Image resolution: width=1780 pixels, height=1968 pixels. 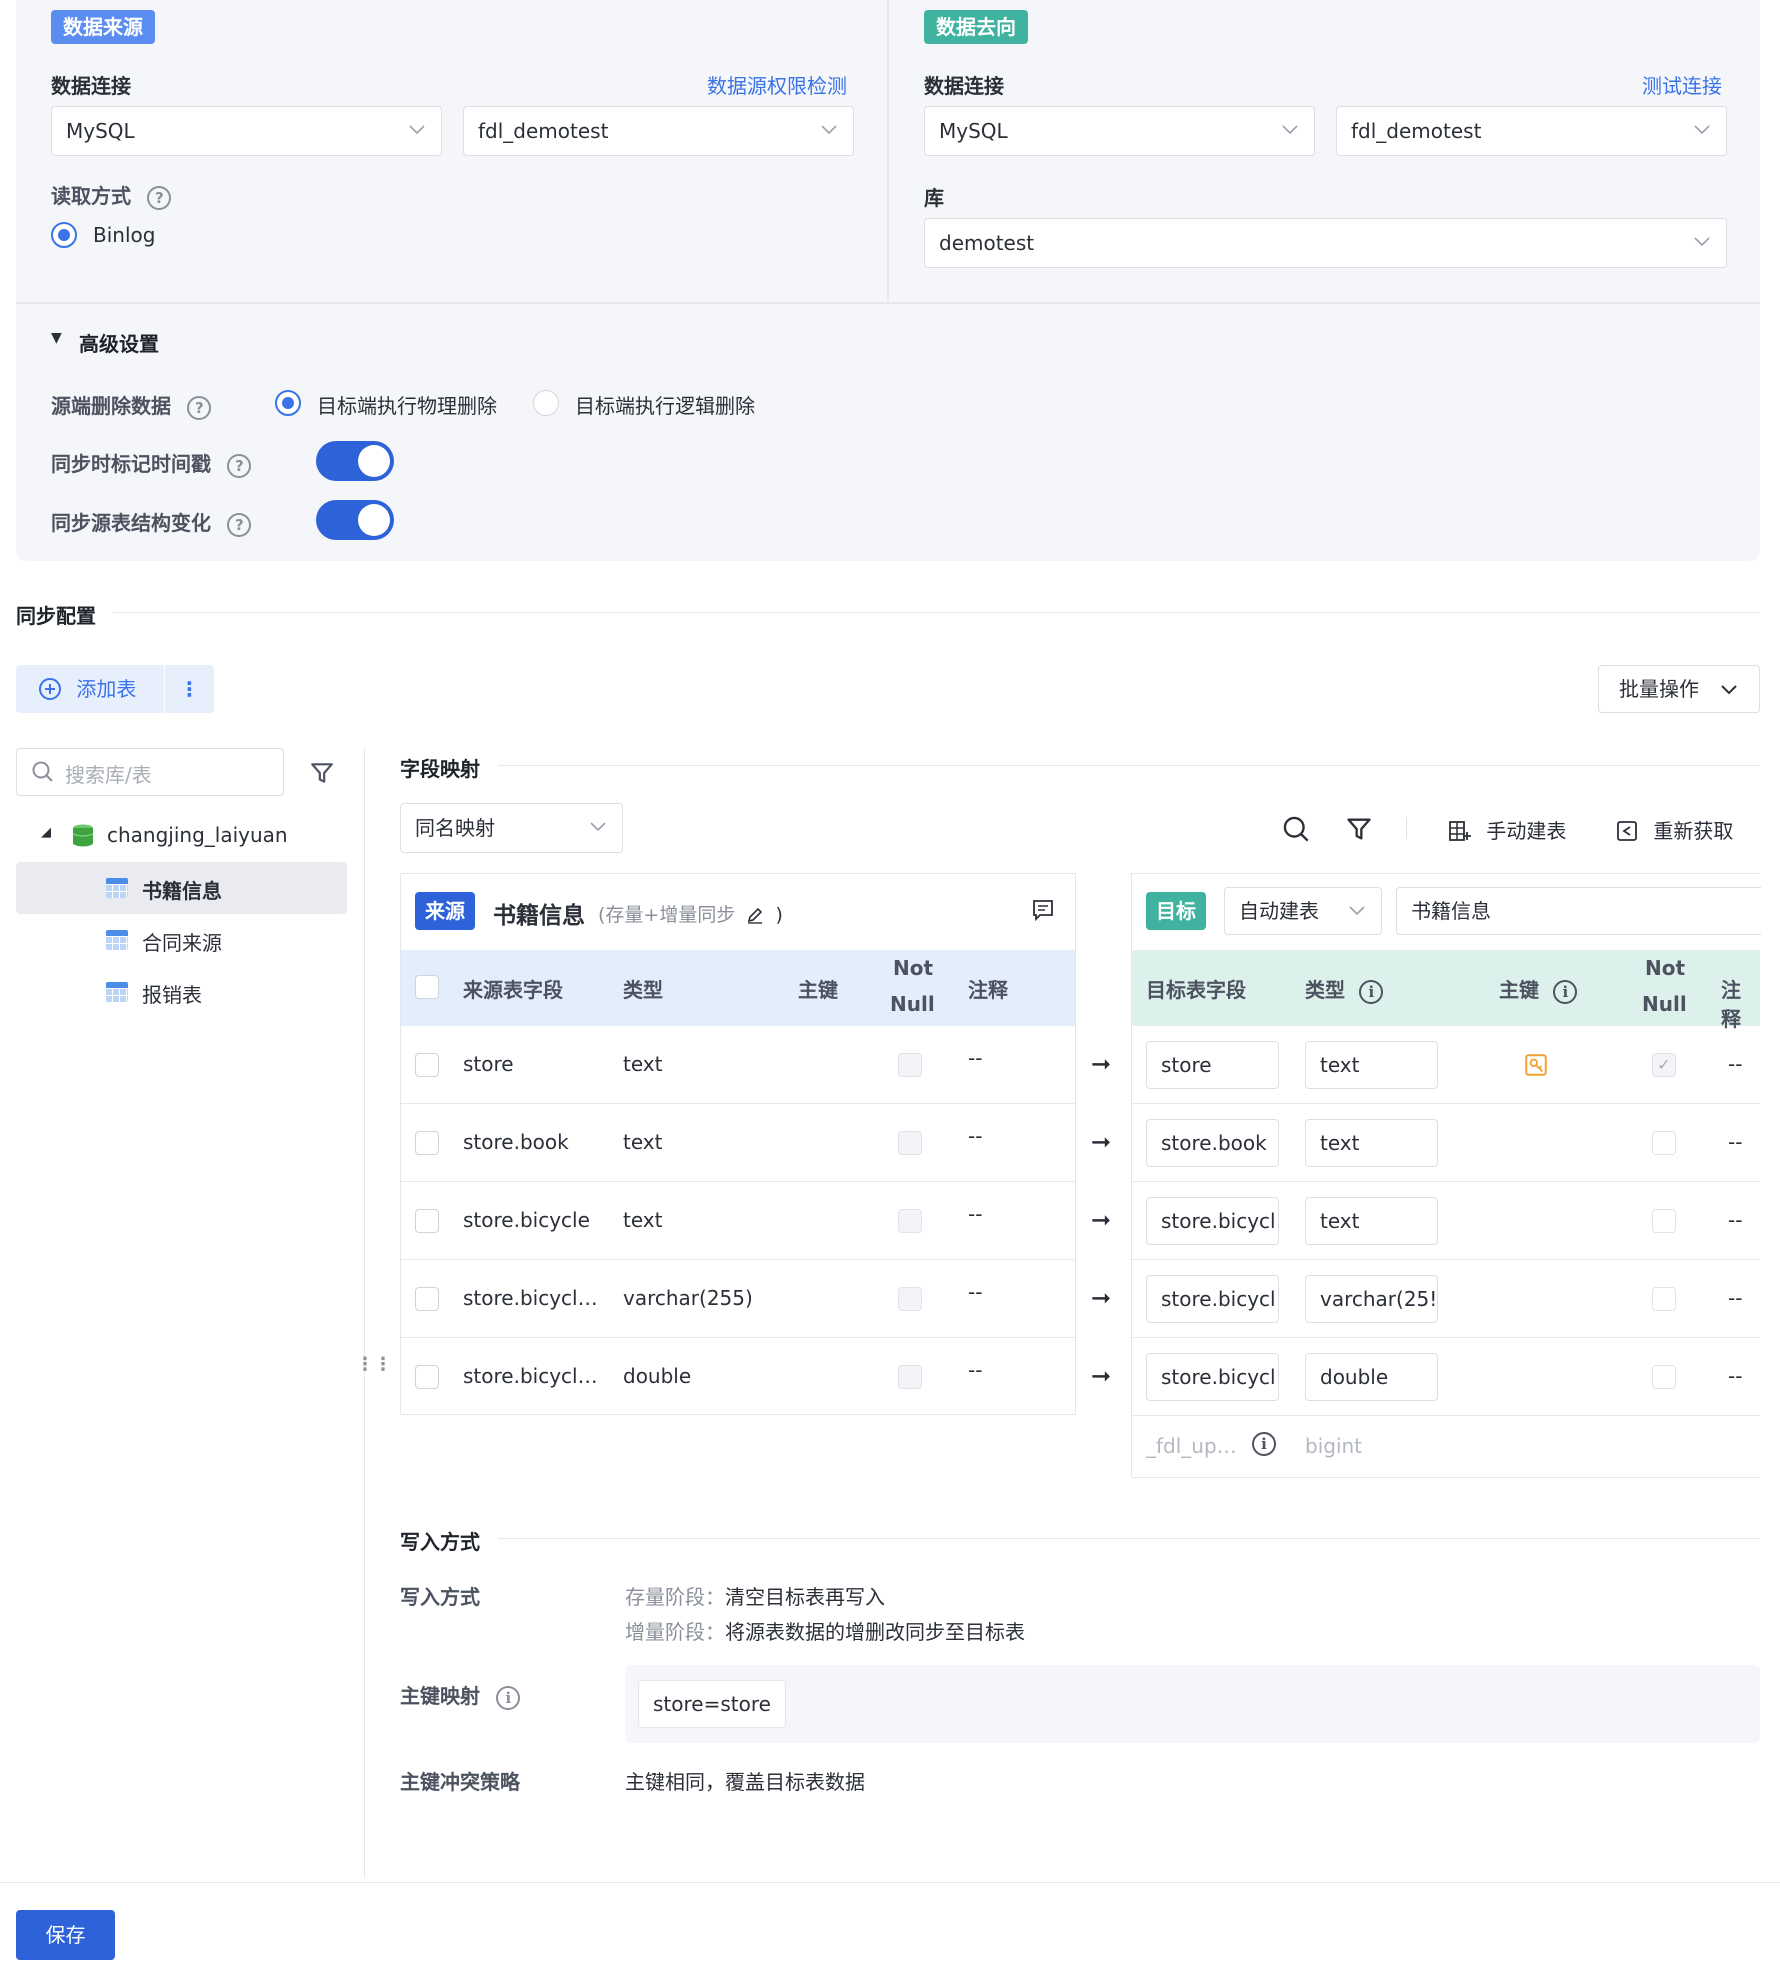 I want to click on select-all-checkbox, so click(x=427, y=987).